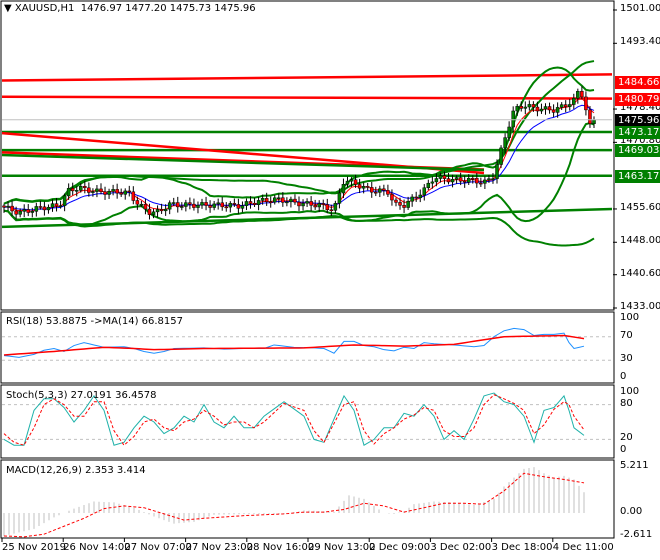 The height and width of the screenshot is (560, 660). I want to click on macd-axis-label: 5.211, so click(634, 465).